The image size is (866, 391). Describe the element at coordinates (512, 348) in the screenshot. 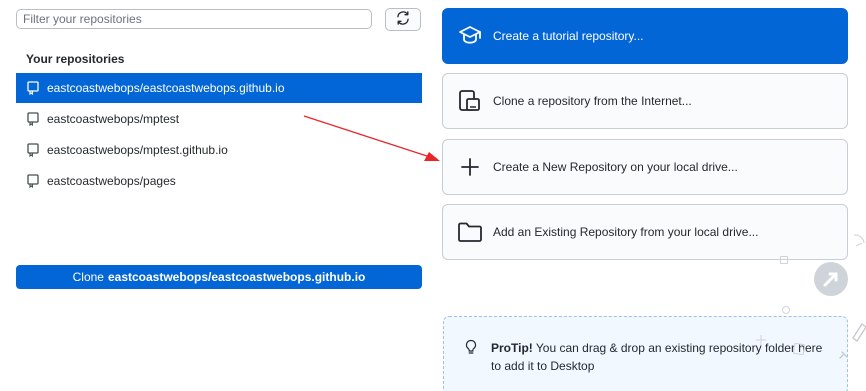

I see `protip-label: ProTip!` at that location.